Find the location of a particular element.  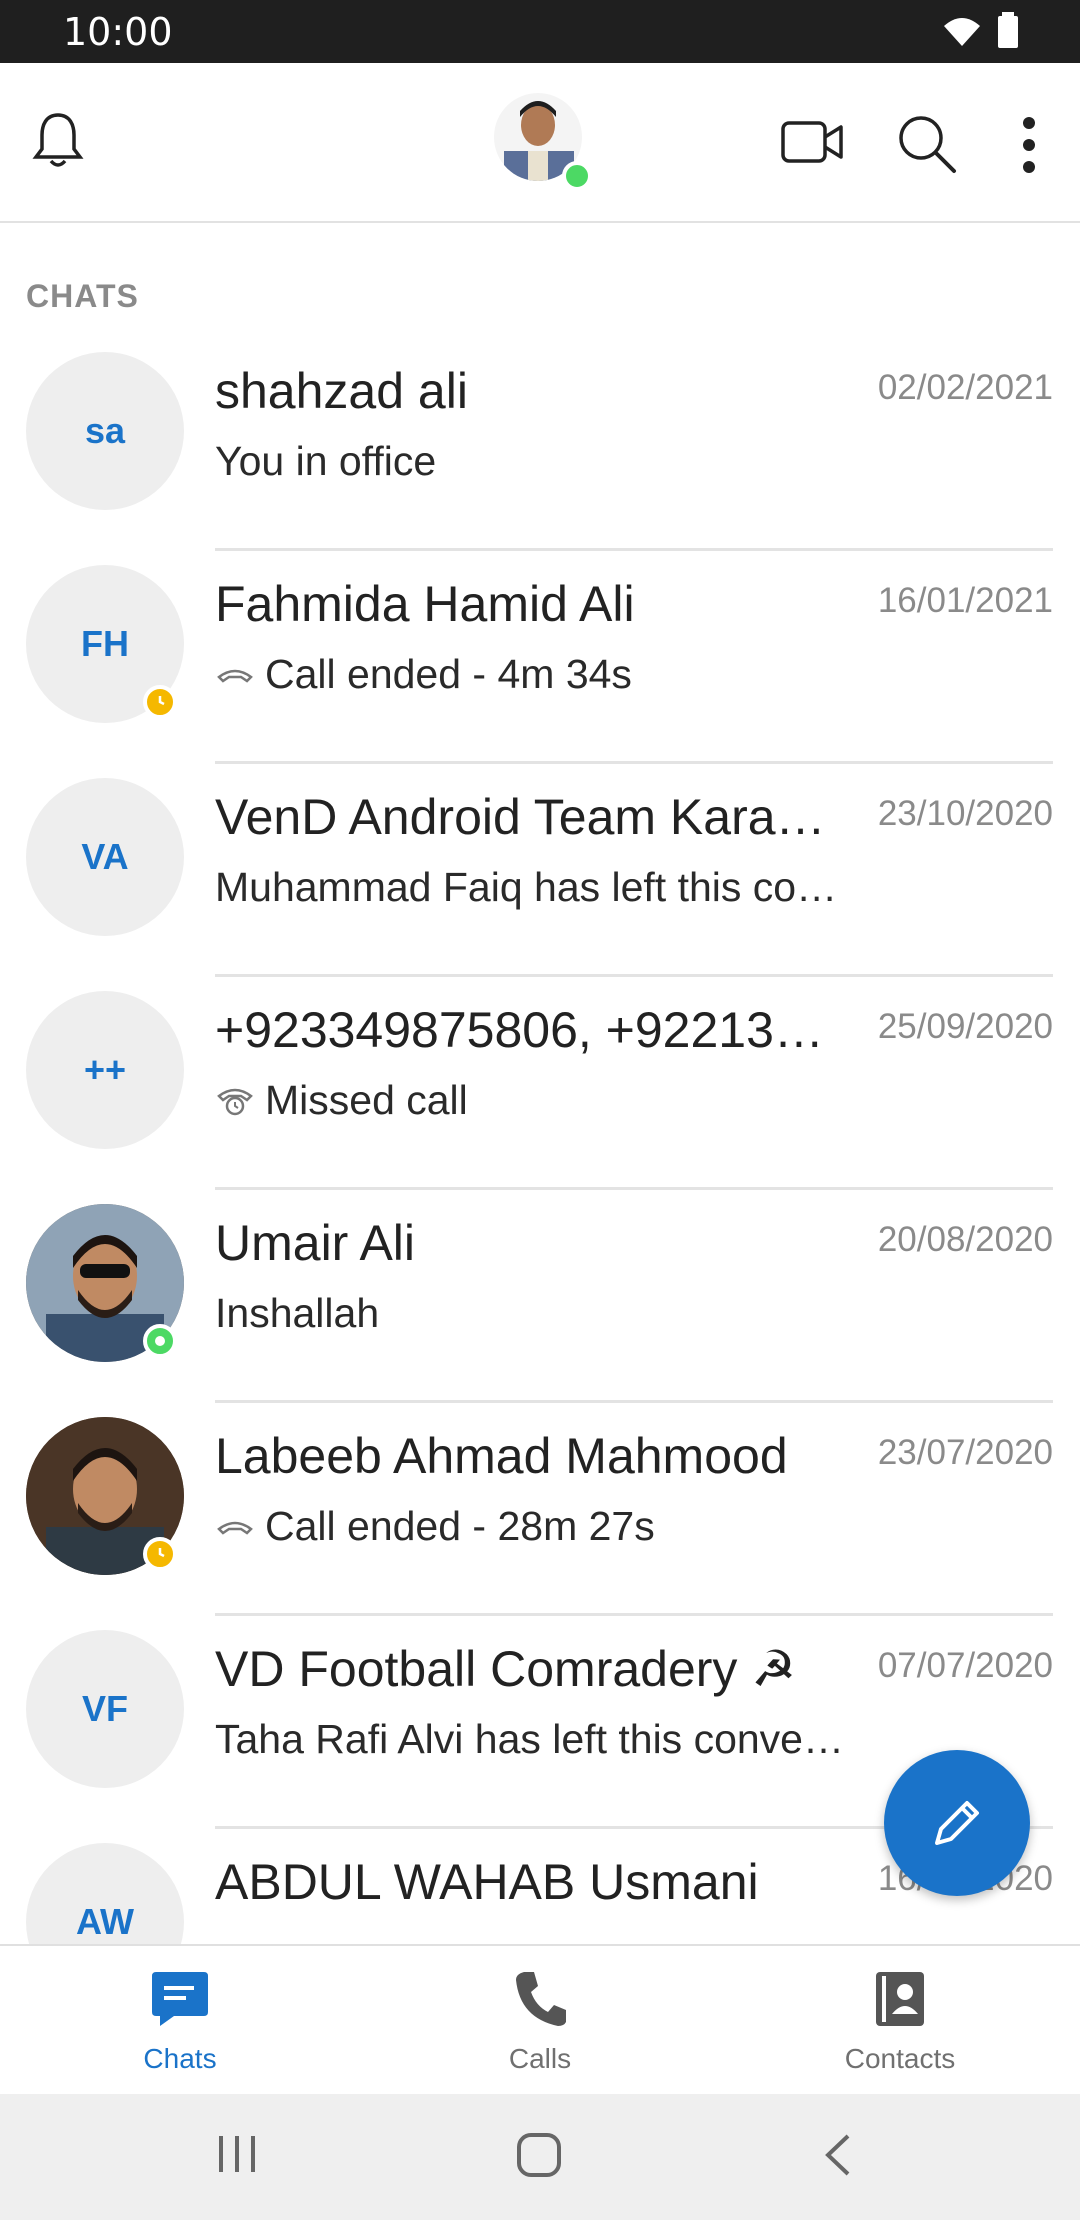

chat-preview: Muhammad Faiq has left this conversation is located at coordinates (535, 887).